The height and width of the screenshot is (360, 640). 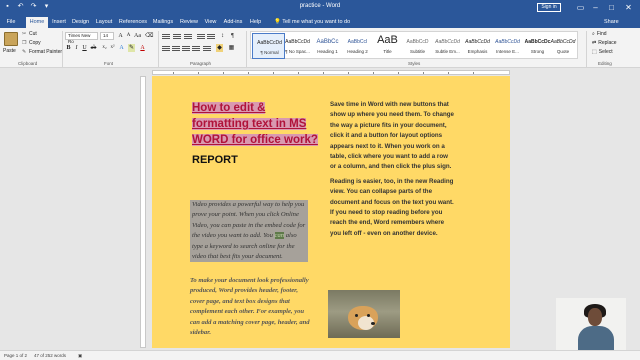 I want to click on italic-icon: I, so click(x=76, y=48).